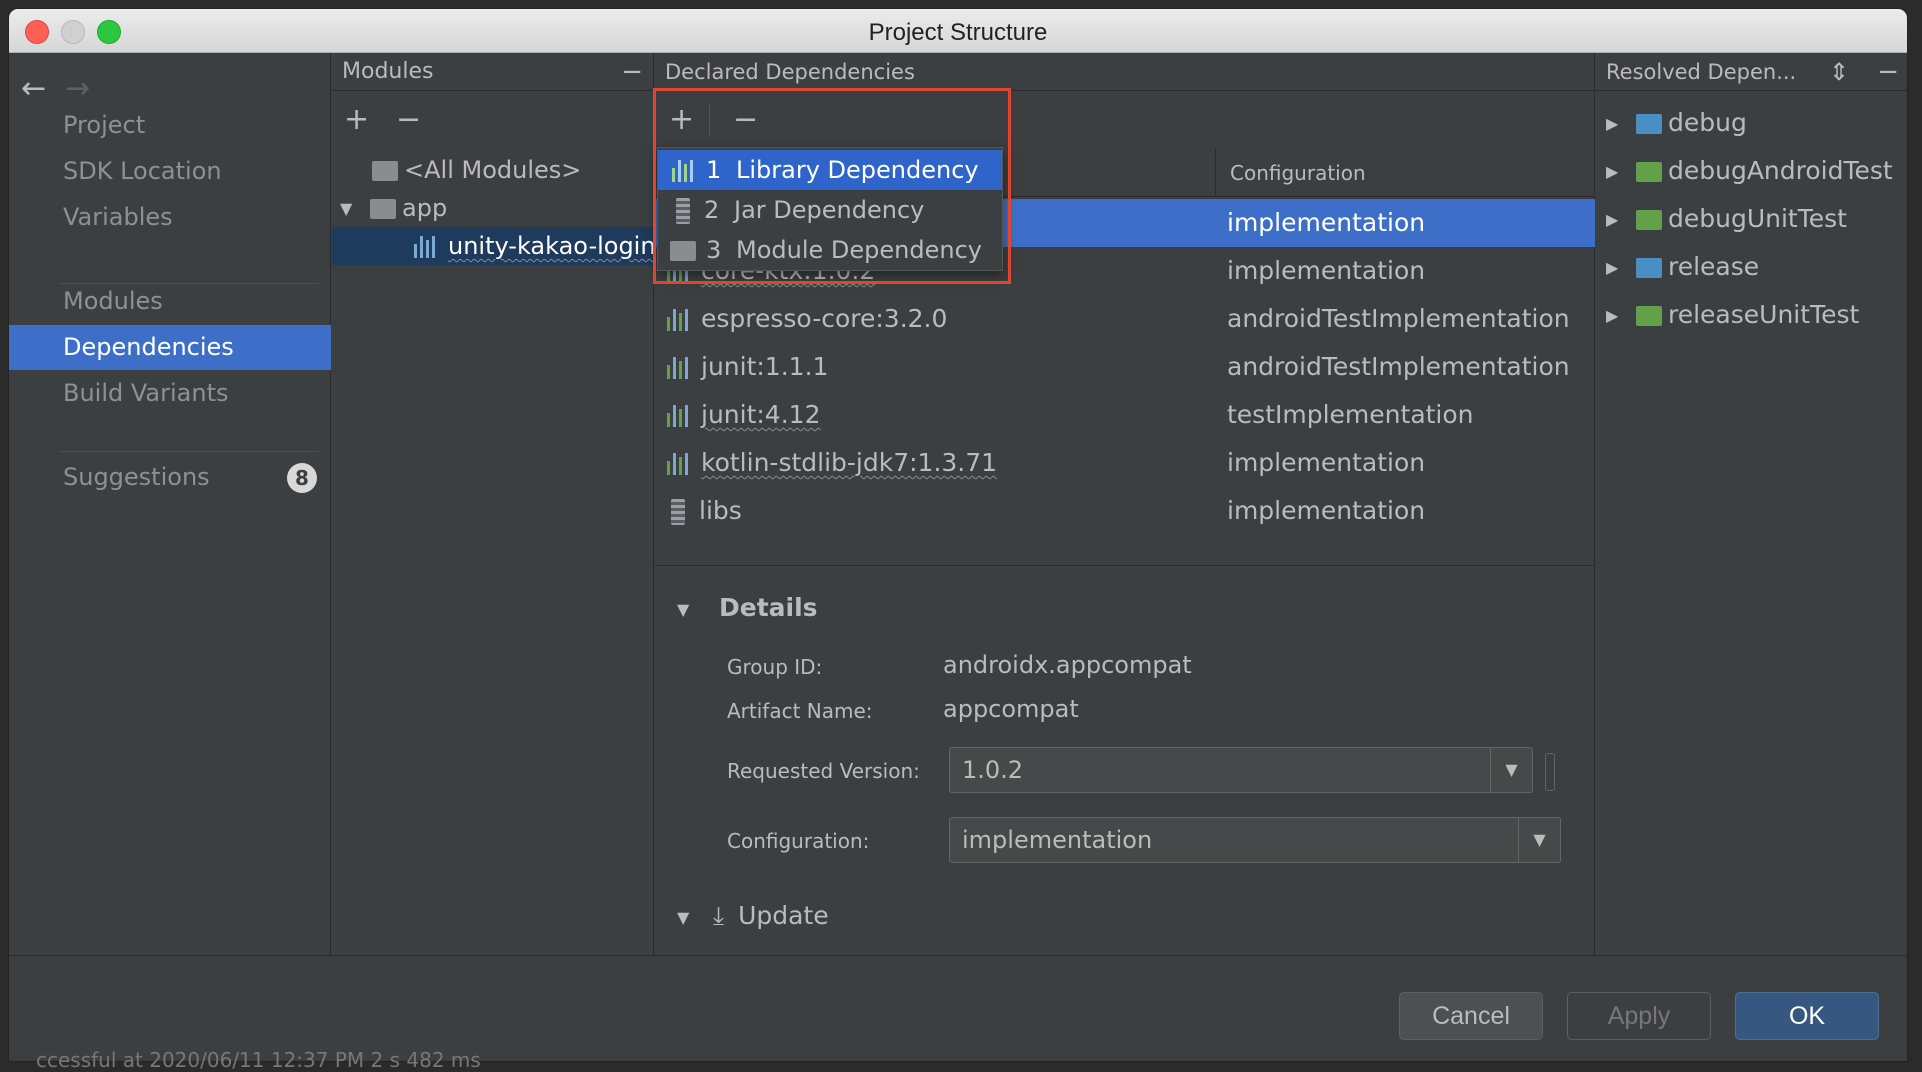  I want to click on resolved-item-releaseunittest: ▶ releaseUnitTest, so click(1732, 315).